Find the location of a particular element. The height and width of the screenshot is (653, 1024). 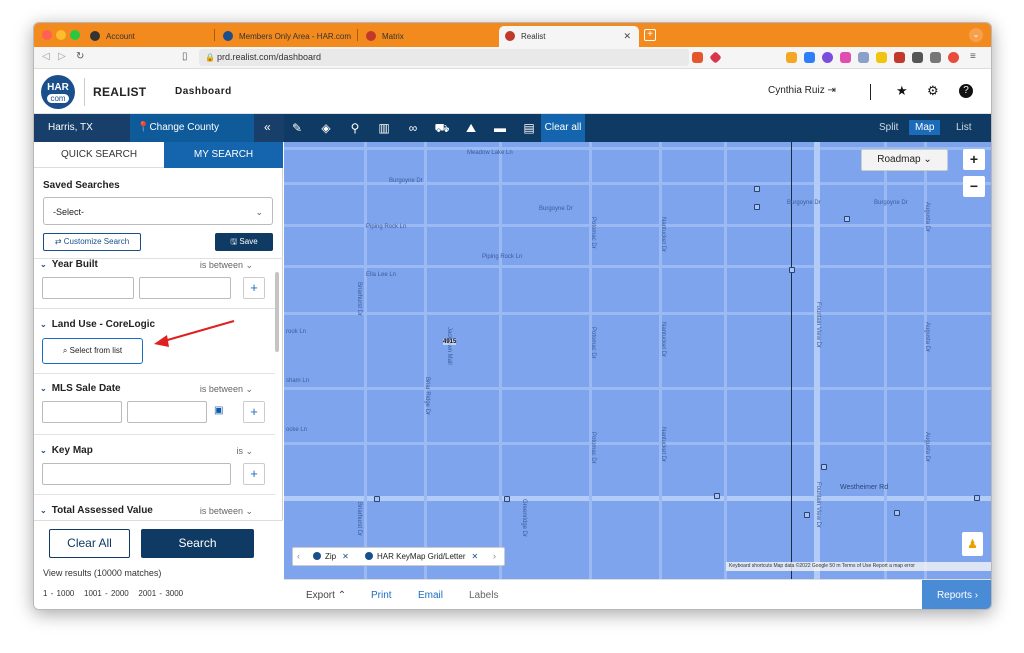

annotation-arrow is located at coordinates (194, 333).